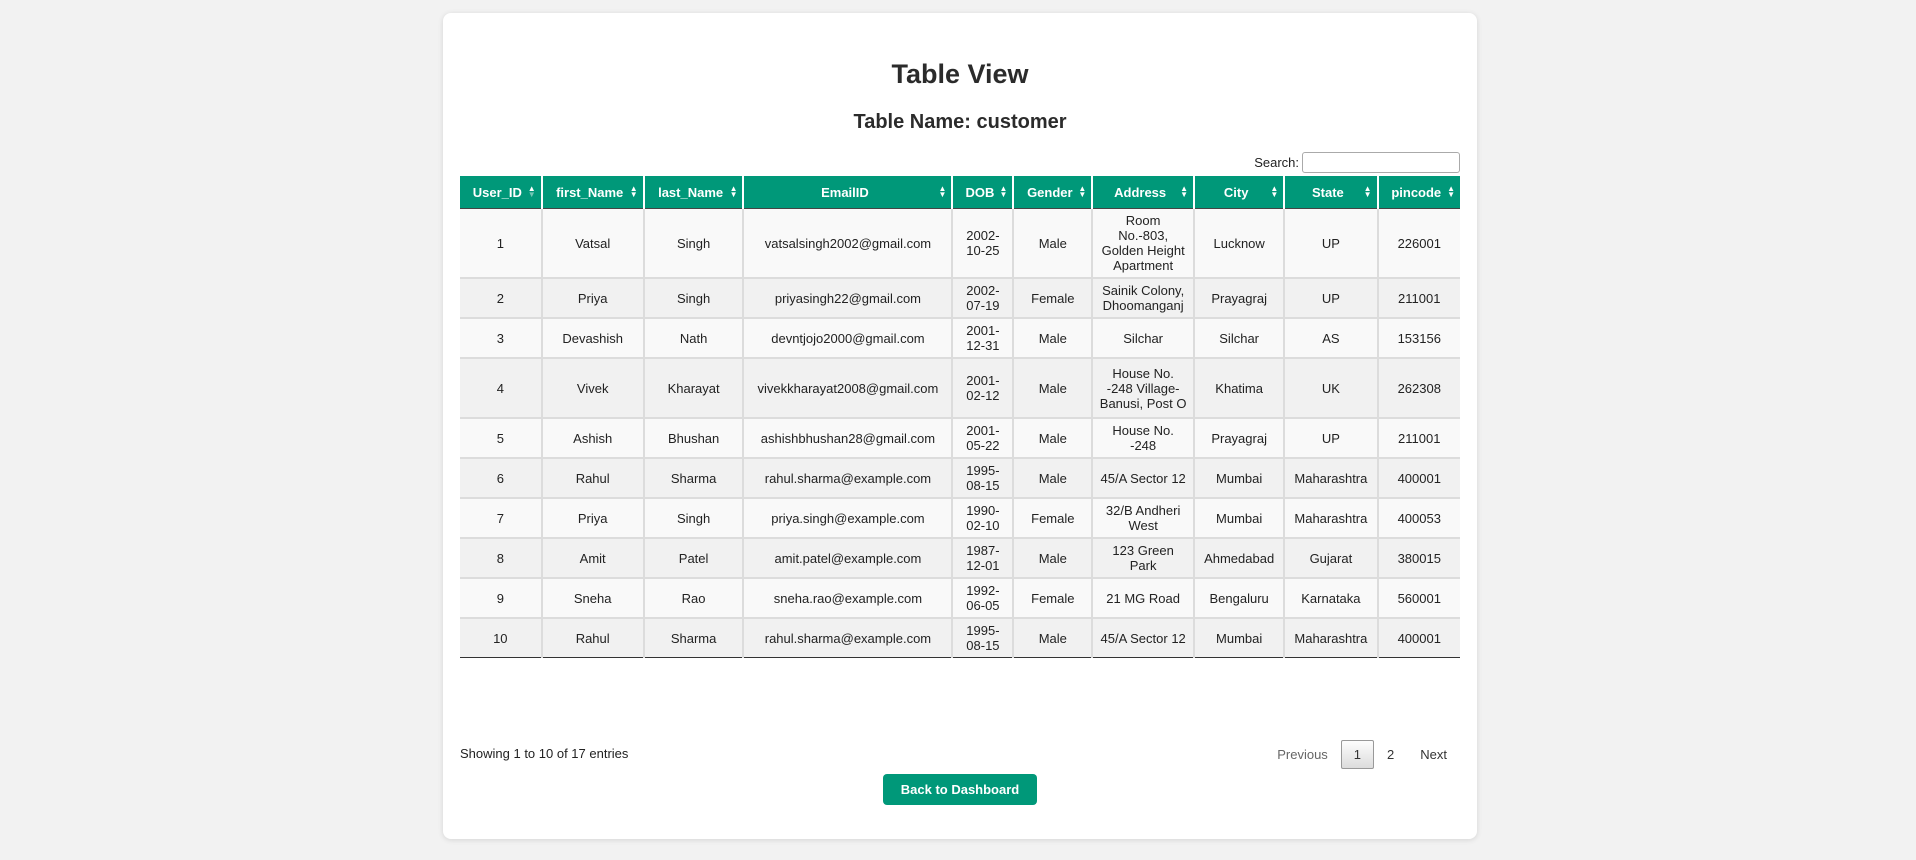 Image resolution: width=1916 pixels, height=860 pixels. I want to click on column-header-label: City, so click(1236, 192).